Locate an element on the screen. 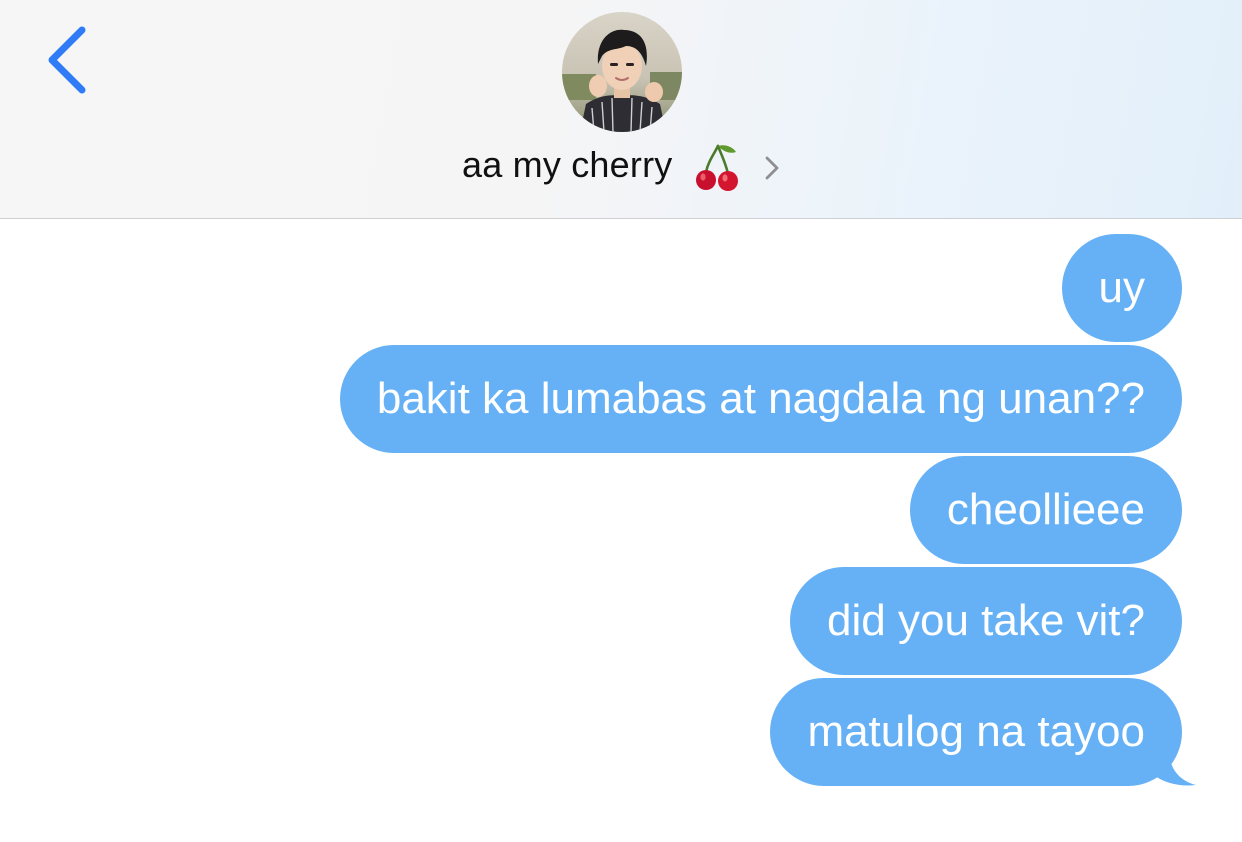 The width and height of the screenshot is (1242, 842). outgoing-message-bubble: bakit ka lumabas at nagdala ng unan?? is located at coordinates (760, 399).